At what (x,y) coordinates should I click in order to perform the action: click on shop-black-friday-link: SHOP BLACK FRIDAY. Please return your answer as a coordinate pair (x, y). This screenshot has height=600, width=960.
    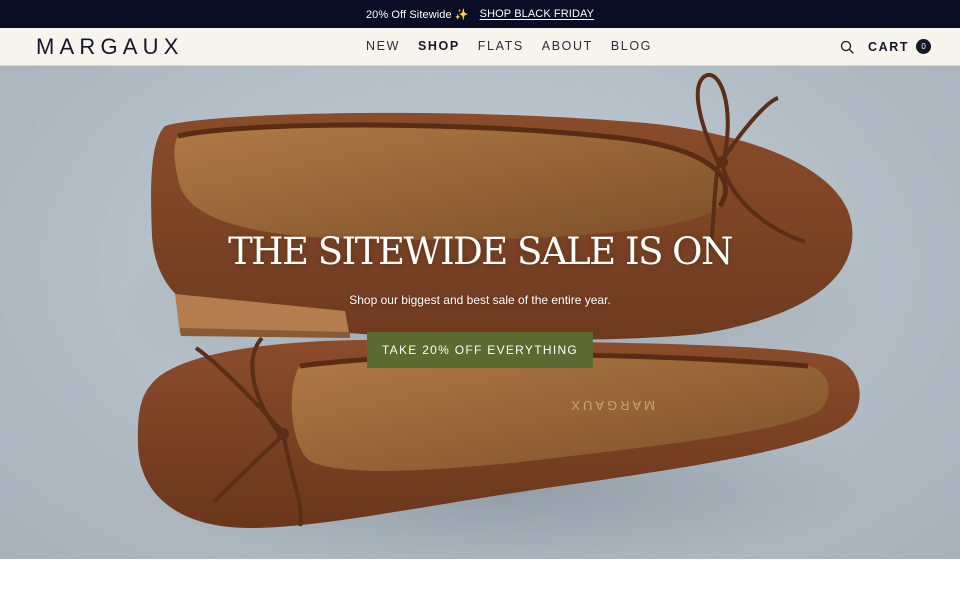
    Looking at the image, I should click on (537, 14).